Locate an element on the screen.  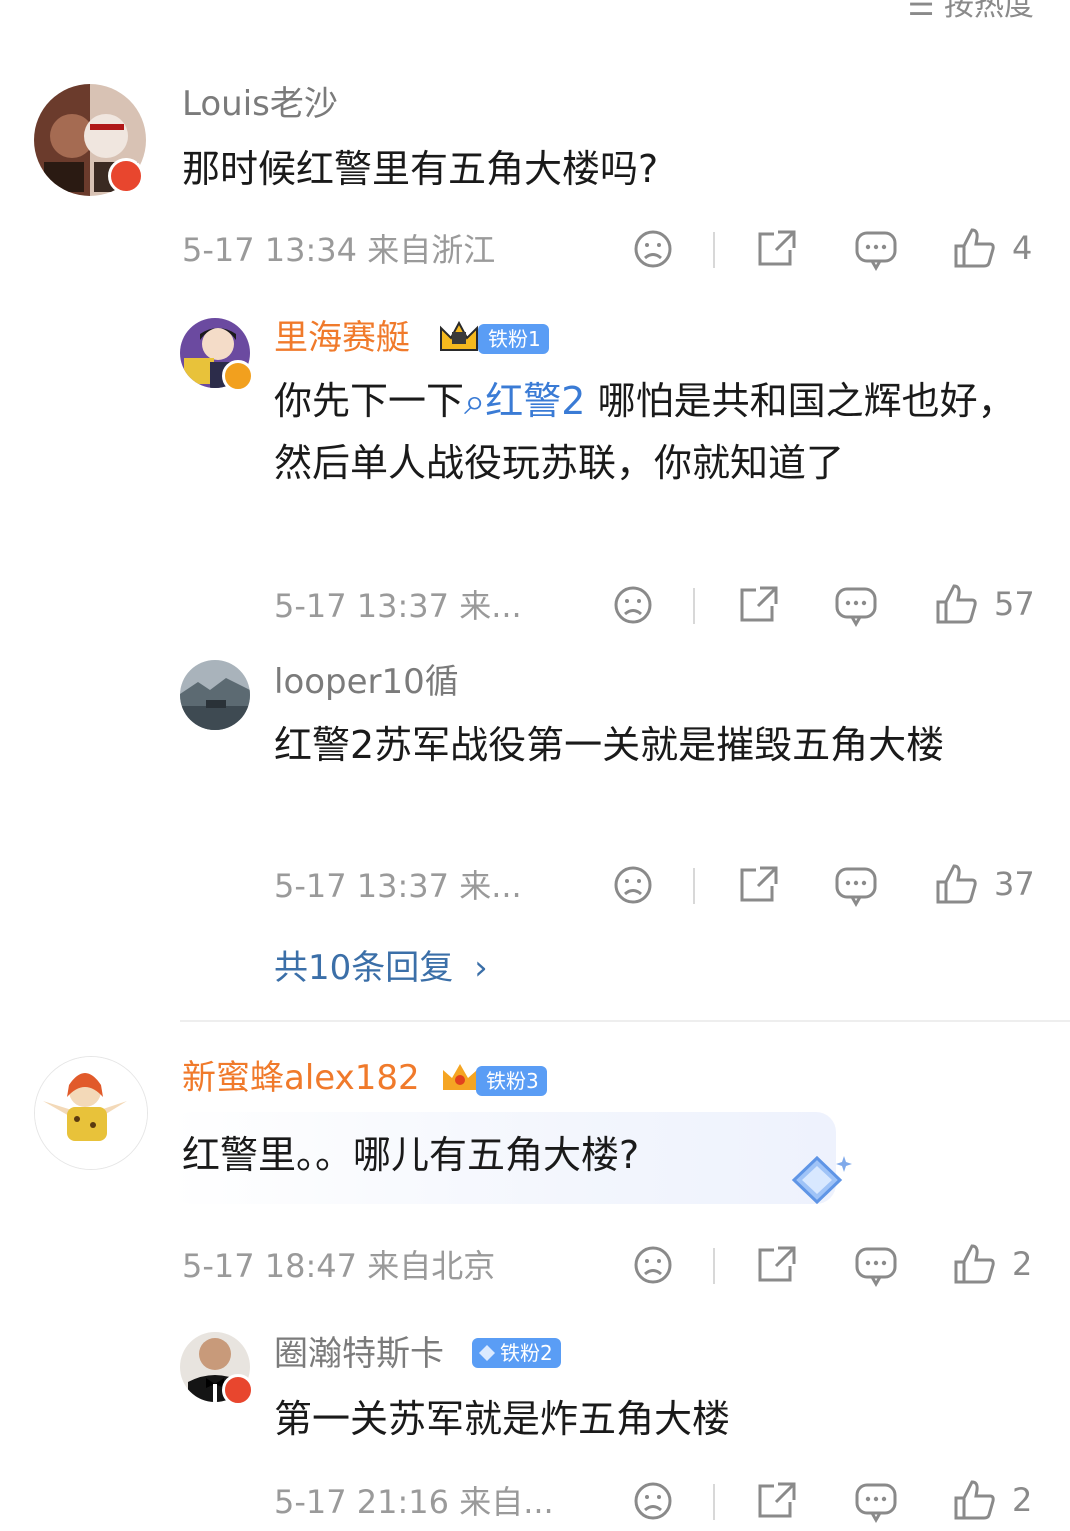
reply-text: 第一关苏军就是炸五角大楼 is located at coordinates (502, 1419).